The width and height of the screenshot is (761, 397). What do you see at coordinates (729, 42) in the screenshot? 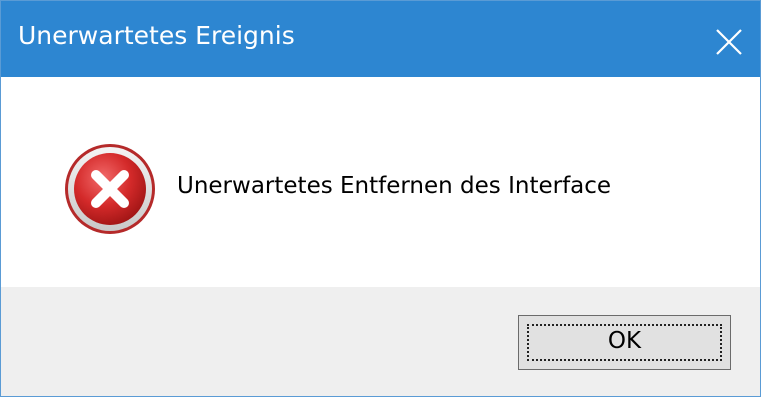
I see `close-icon` at bounding box center [729, 42].